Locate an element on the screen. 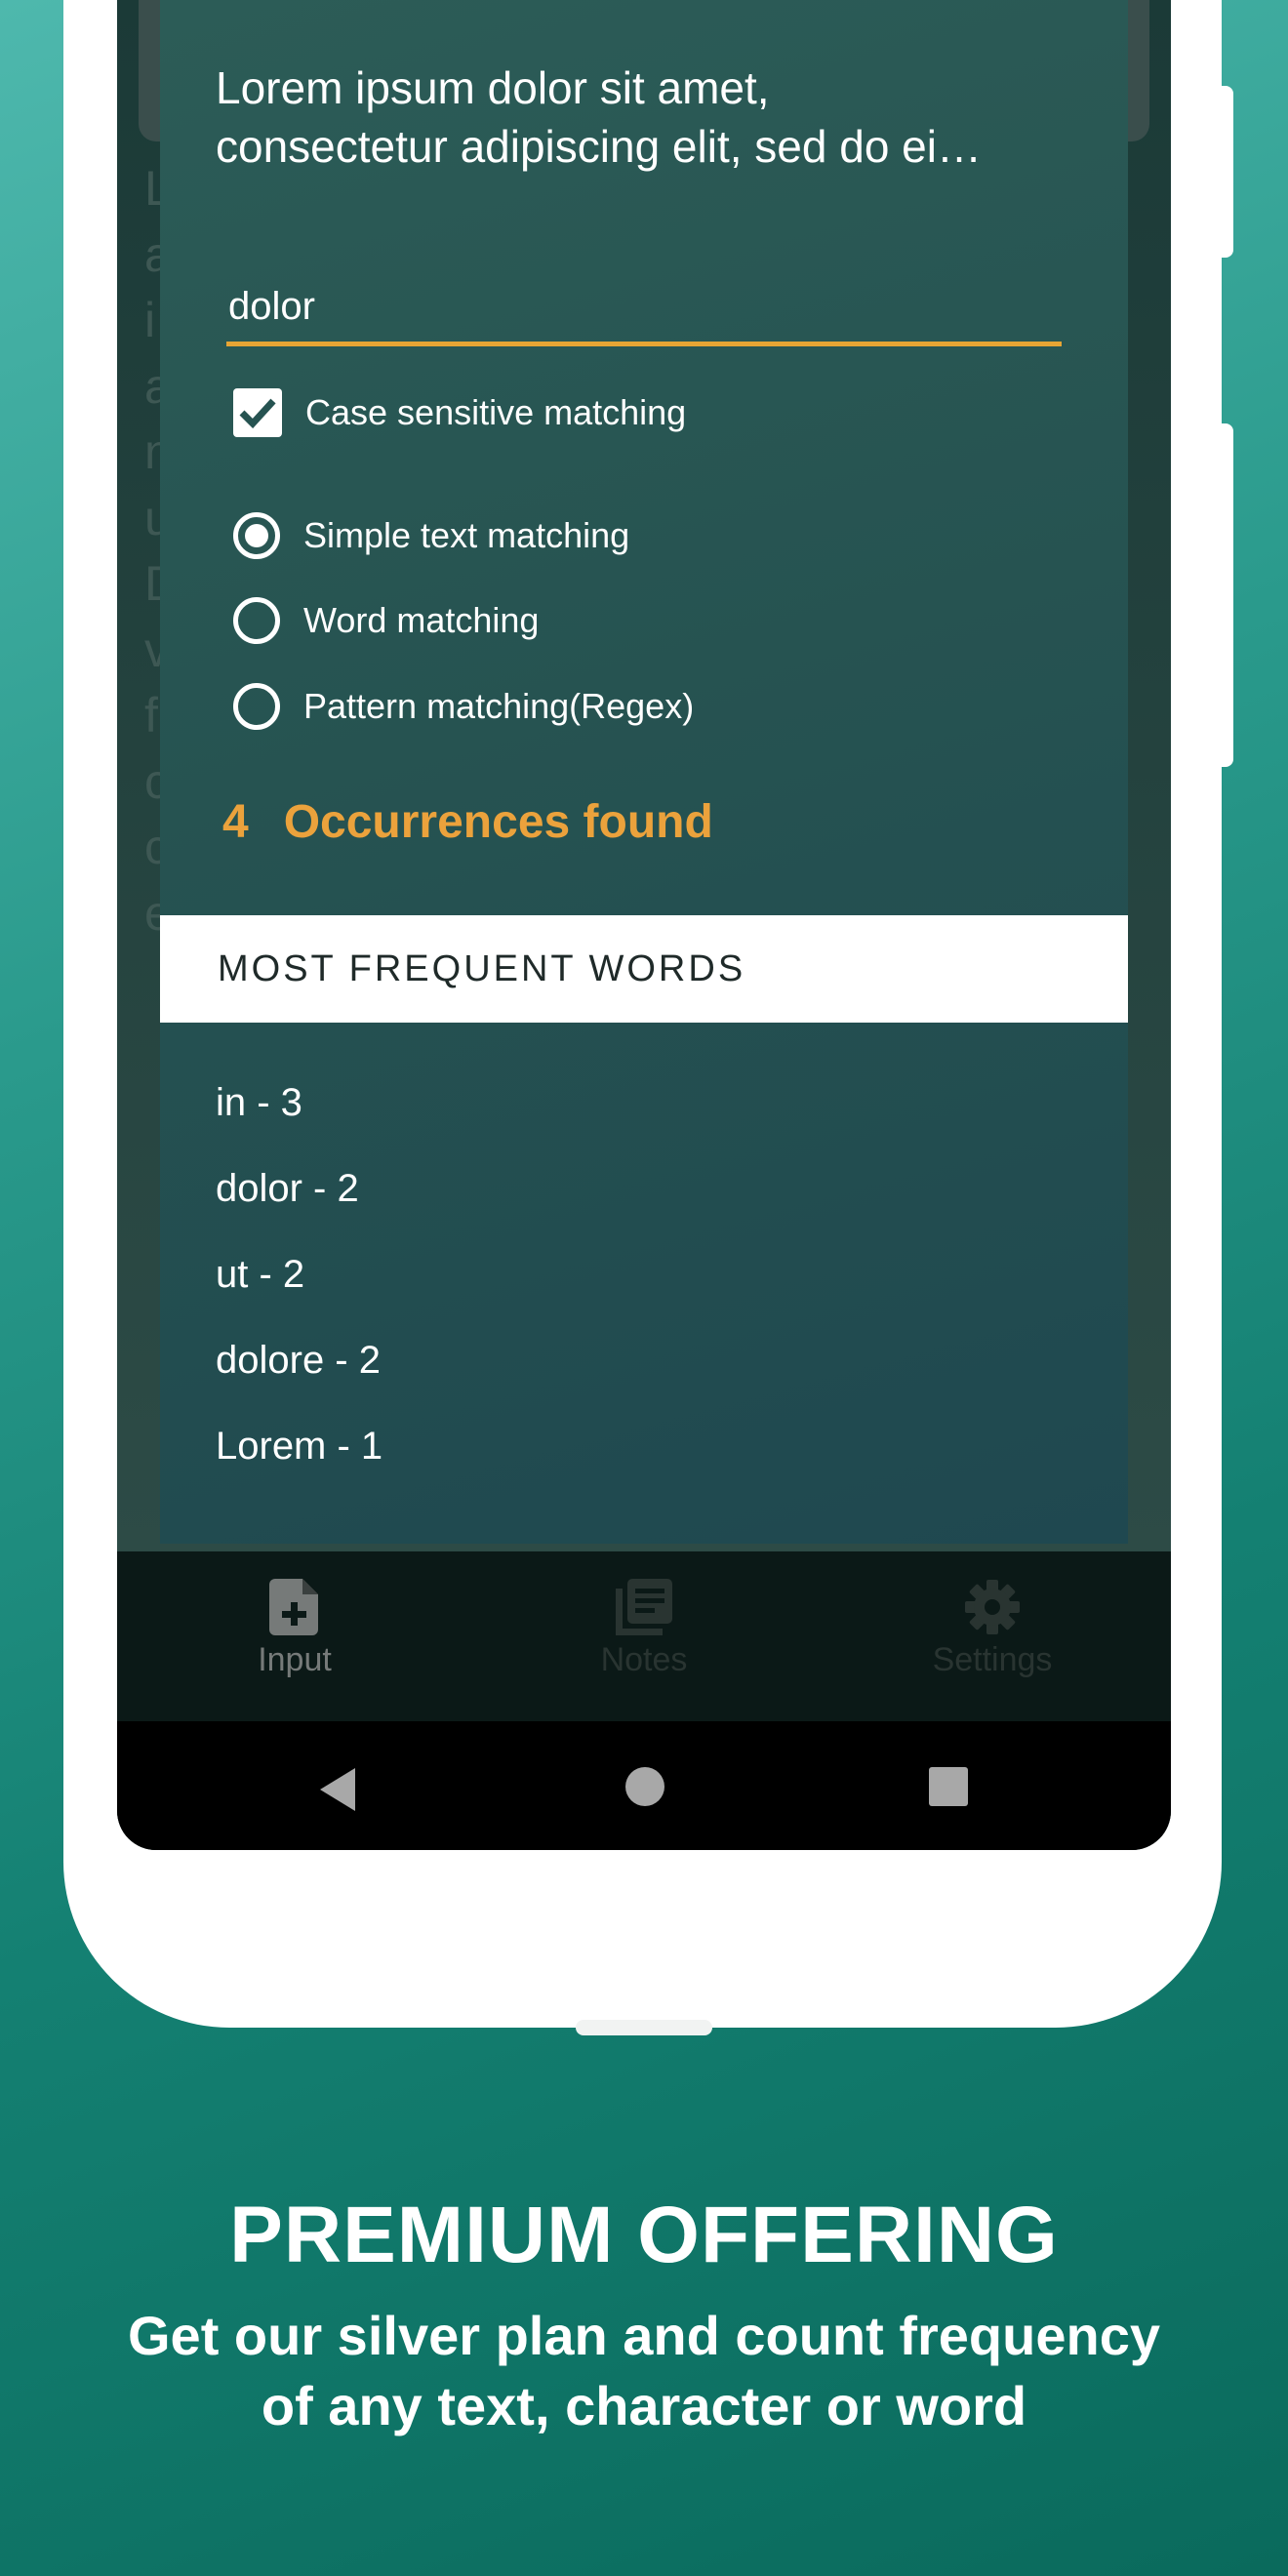 This screenshot has height=2576, width=1288. most-frequent-header: MOST FREQUENT WORDS is located at coordinates (644, 969).